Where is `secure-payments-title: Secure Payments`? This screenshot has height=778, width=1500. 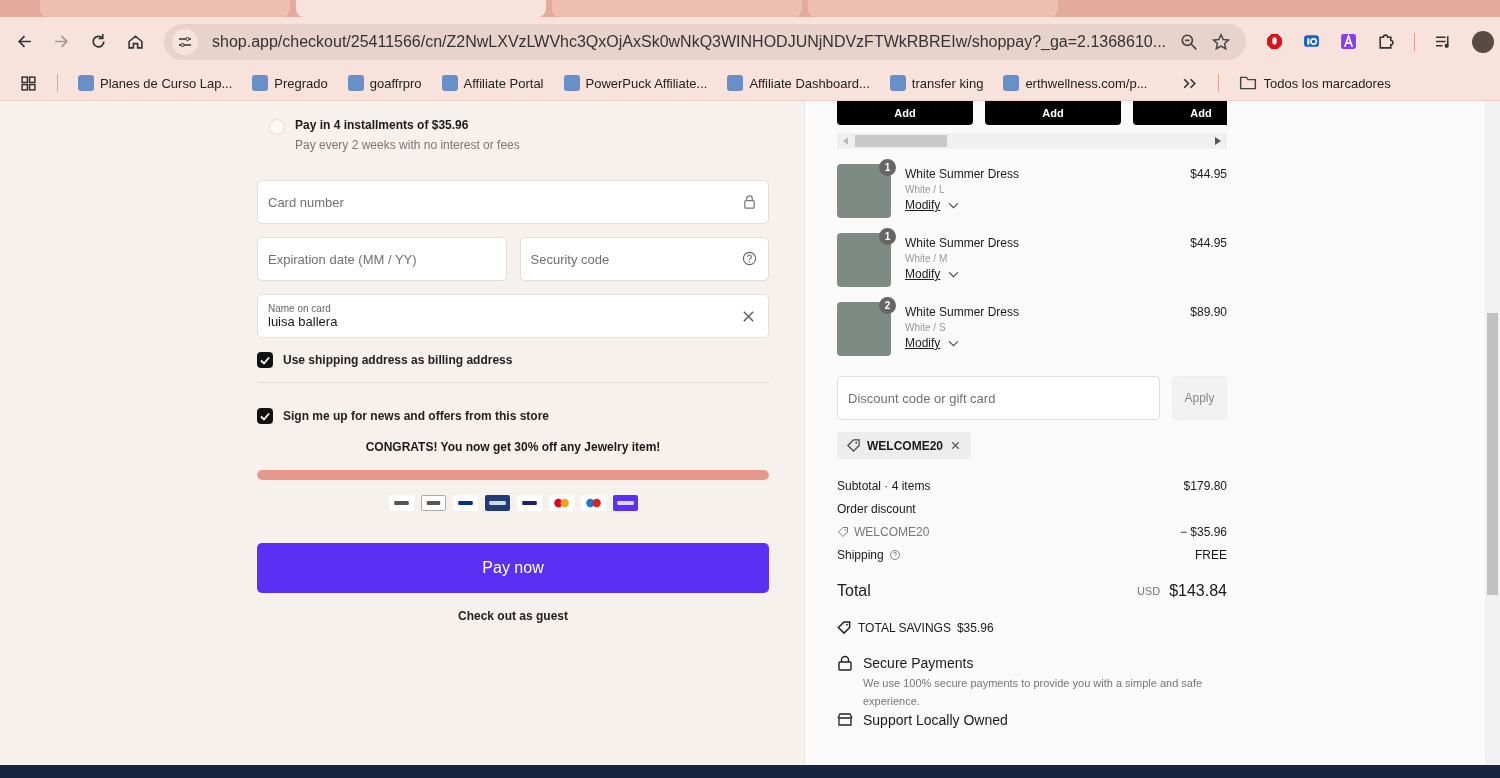
secure-payments-title: Secure Payments is located at coordinates (919, 663).